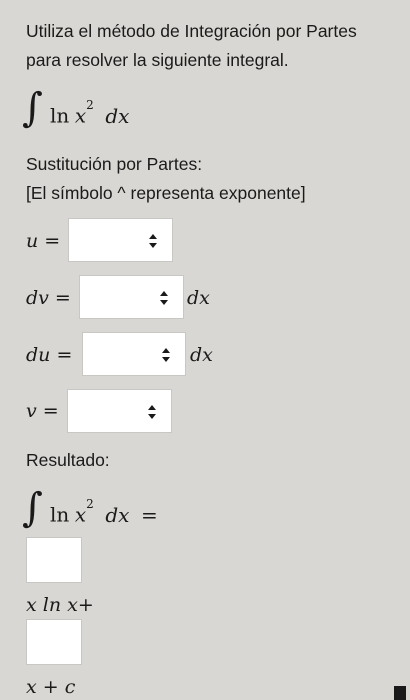 This screenshot has width=410, height=700. Describe the element at coordinates (201, 355) in the screenshot. I see `du-dx: dx` at that location.